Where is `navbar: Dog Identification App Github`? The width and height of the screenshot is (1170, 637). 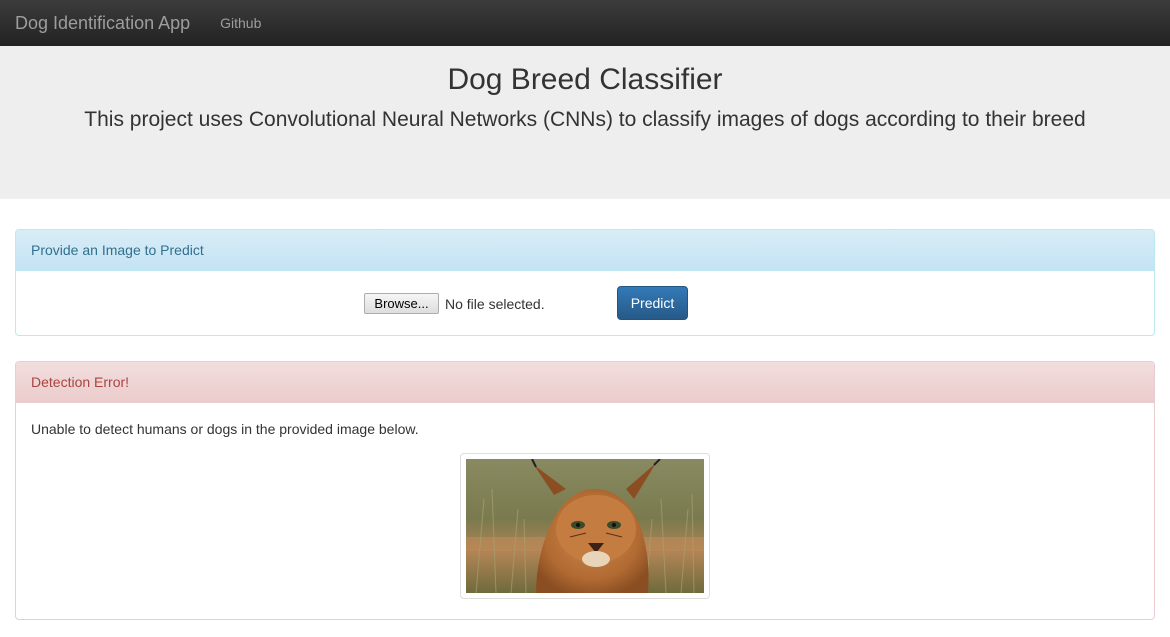
navbar: Dog Identification App Github is located at coordinates (585, 23).